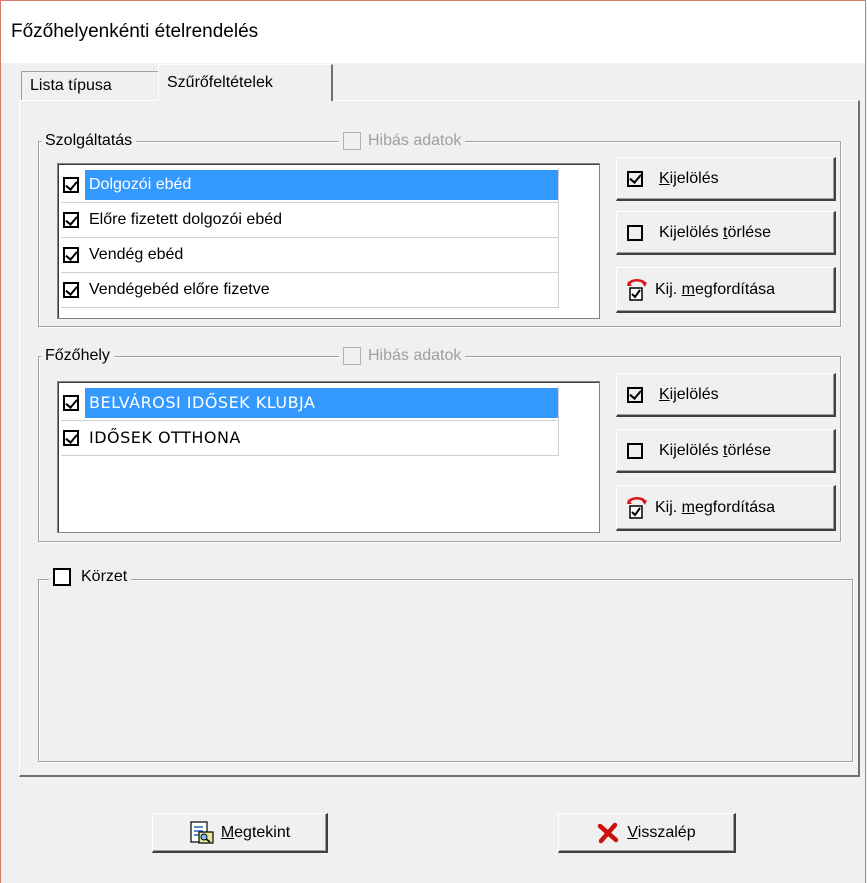 Image resolution: width=867 pixels, height=883 pixels. I want to click on fozohely-label: Főzőhely, so click(77, 356).